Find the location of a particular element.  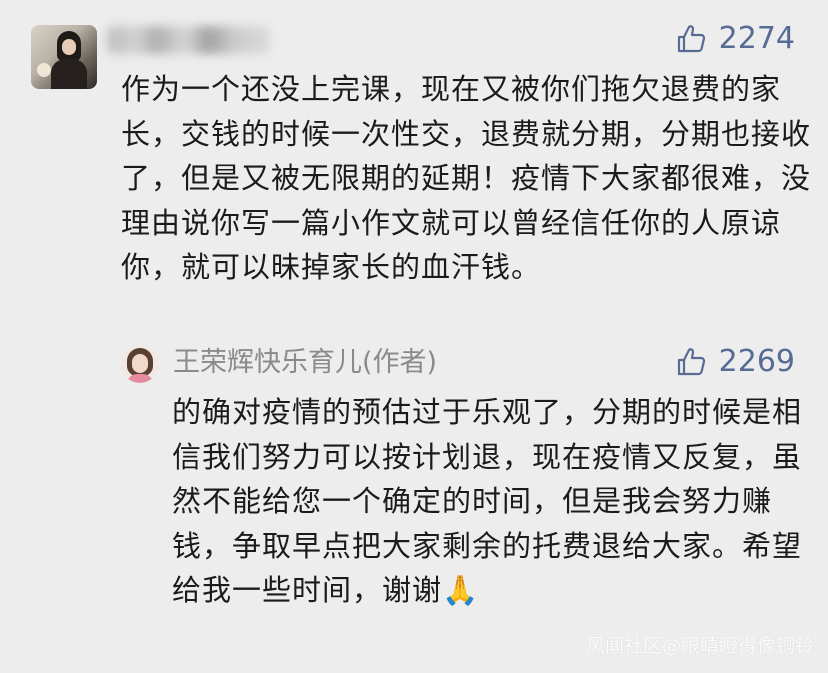

reply-like-count: 2269 is located at coordinates (756, 361).